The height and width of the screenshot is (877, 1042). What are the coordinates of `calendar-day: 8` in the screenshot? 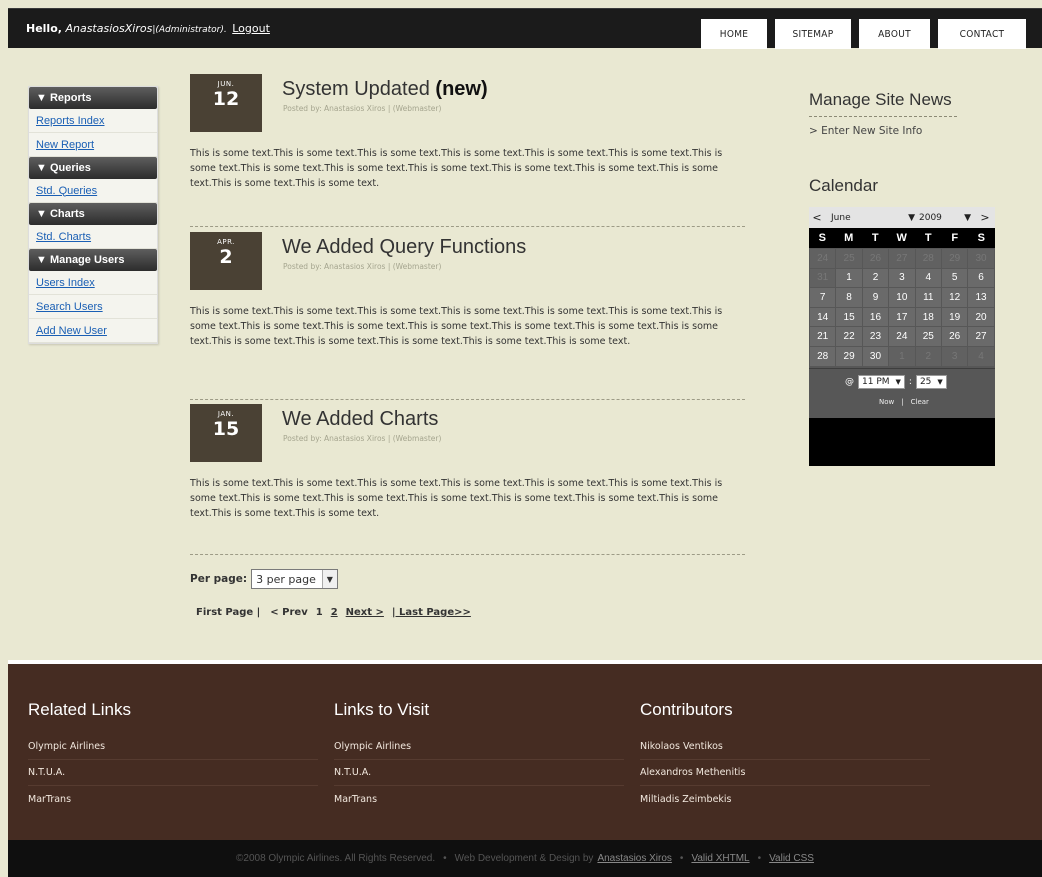 It's located at (849, 297).